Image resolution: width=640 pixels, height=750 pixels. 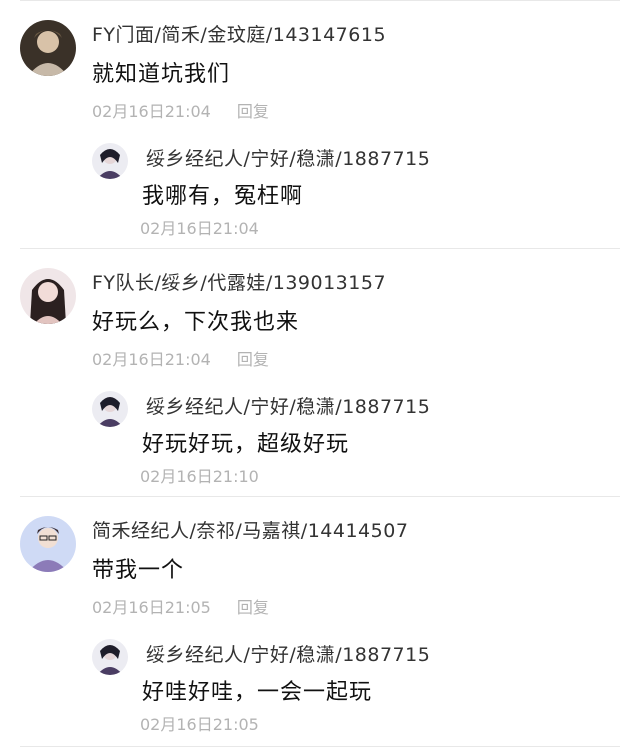 What do you see at coordinates (199, 228) in the screenshot?
I see `reply-time: 02月16日21:04` at bounding box center [199, 228].